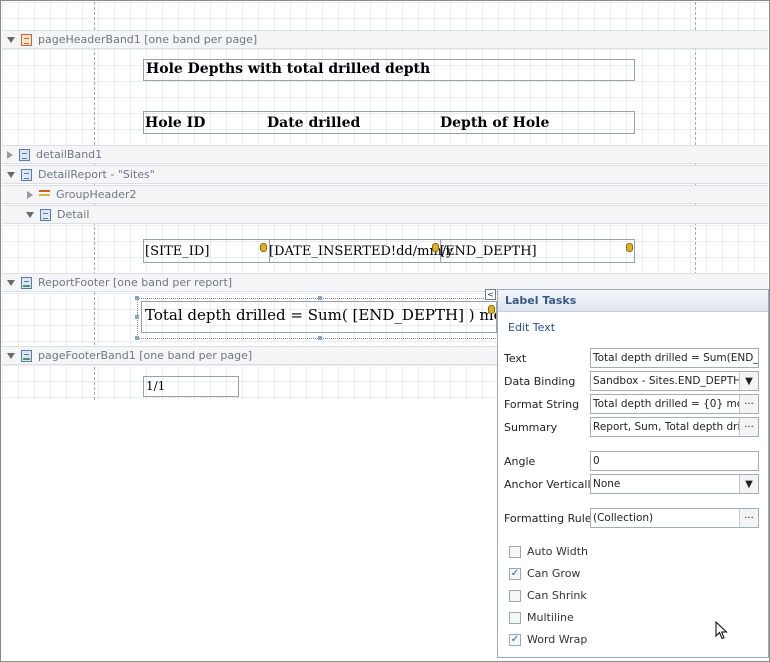 This screenshot has height=662, width=770. I want to click on summary-value: Report, Sum, Total depth drille, so click(673, 427).